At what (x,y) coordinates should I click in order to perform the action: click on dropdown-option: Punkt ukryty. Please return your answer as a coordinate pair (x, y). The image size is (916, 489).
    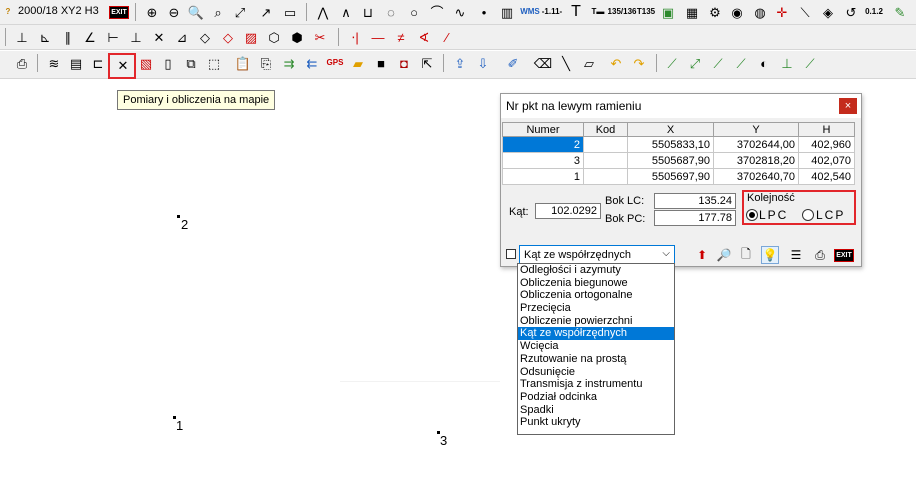
    Looking at the image, I should click on (596, 422).